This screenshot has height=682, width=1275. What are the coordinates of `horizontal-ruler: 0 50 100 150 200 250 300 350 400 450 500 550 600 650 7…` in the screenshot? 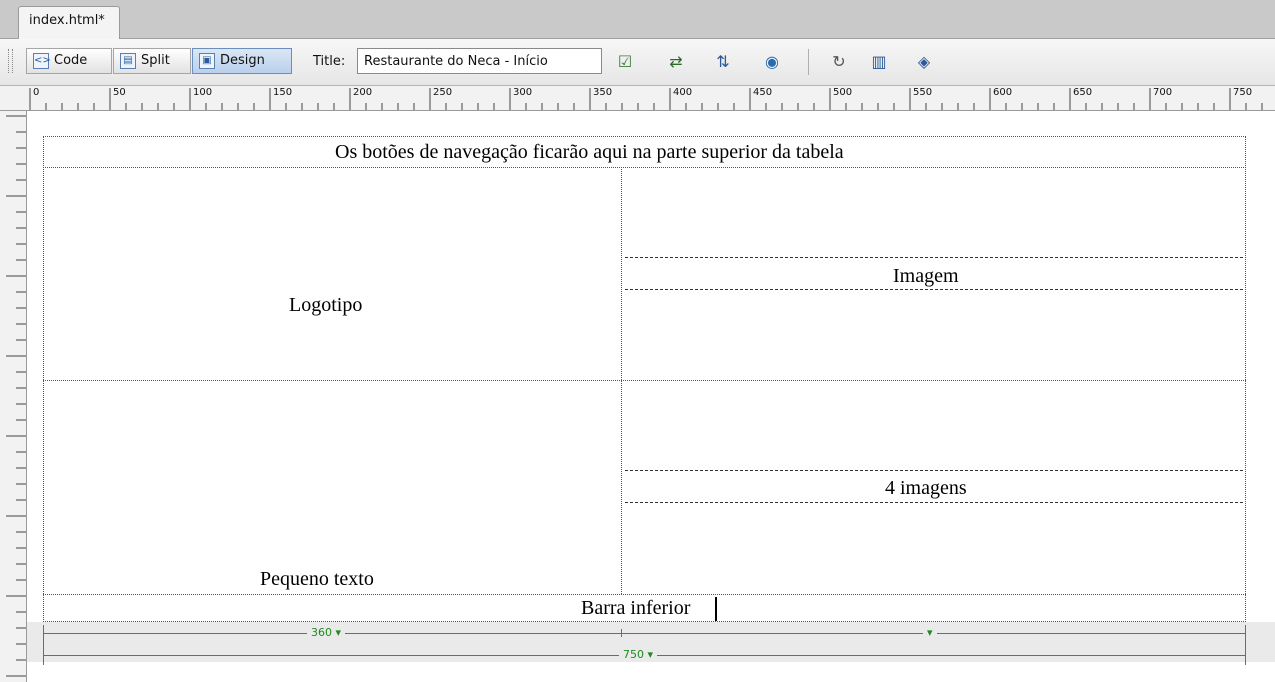 It's located at (637, 98).